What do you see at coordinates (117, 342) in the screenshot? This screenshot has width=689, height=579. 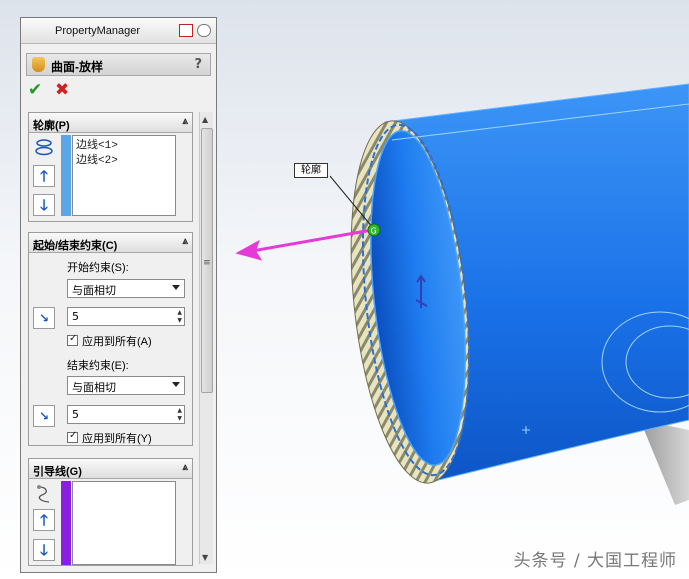 I see `start-apply-all-label: 应用到所有(A)` at bounding box center [117, 342].